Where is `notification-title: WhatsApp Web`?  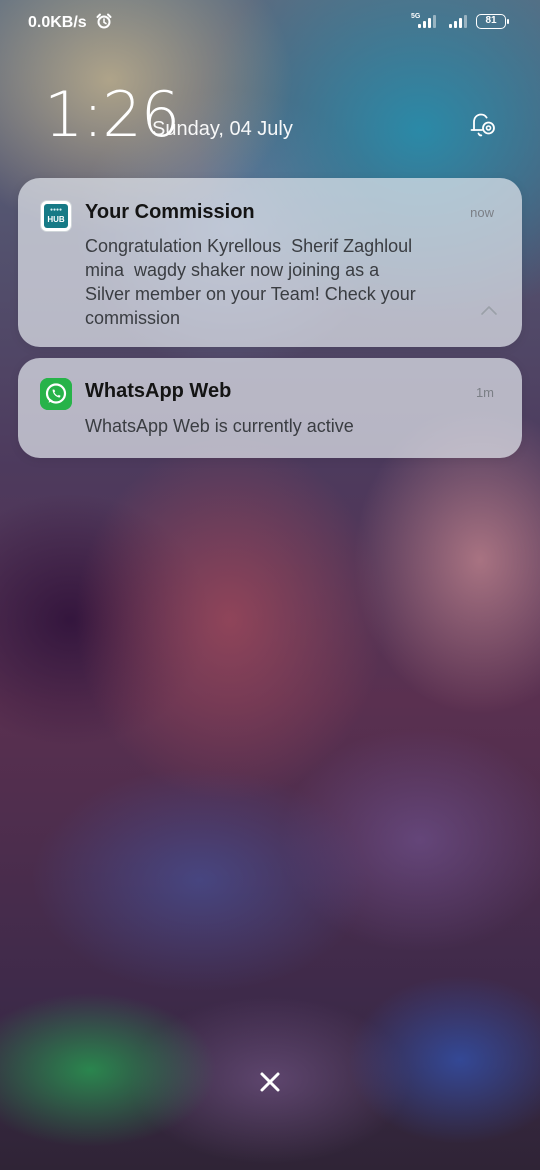
notification-title: WhatsApp Web is located at coordinates (158, 391).